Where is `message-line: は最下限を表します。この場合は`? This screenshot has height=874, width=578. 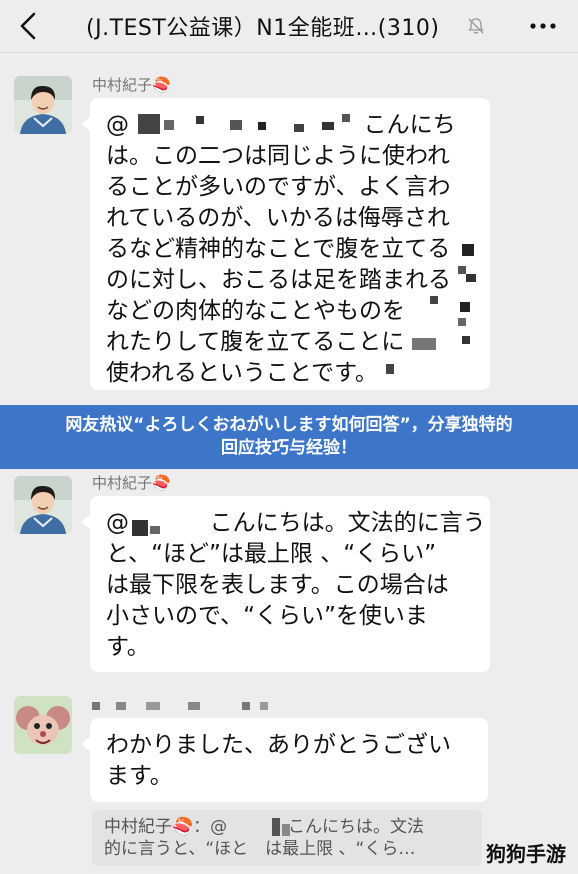
message-line: は最下限を表します。この場合は is located at coordinates (277, 585).